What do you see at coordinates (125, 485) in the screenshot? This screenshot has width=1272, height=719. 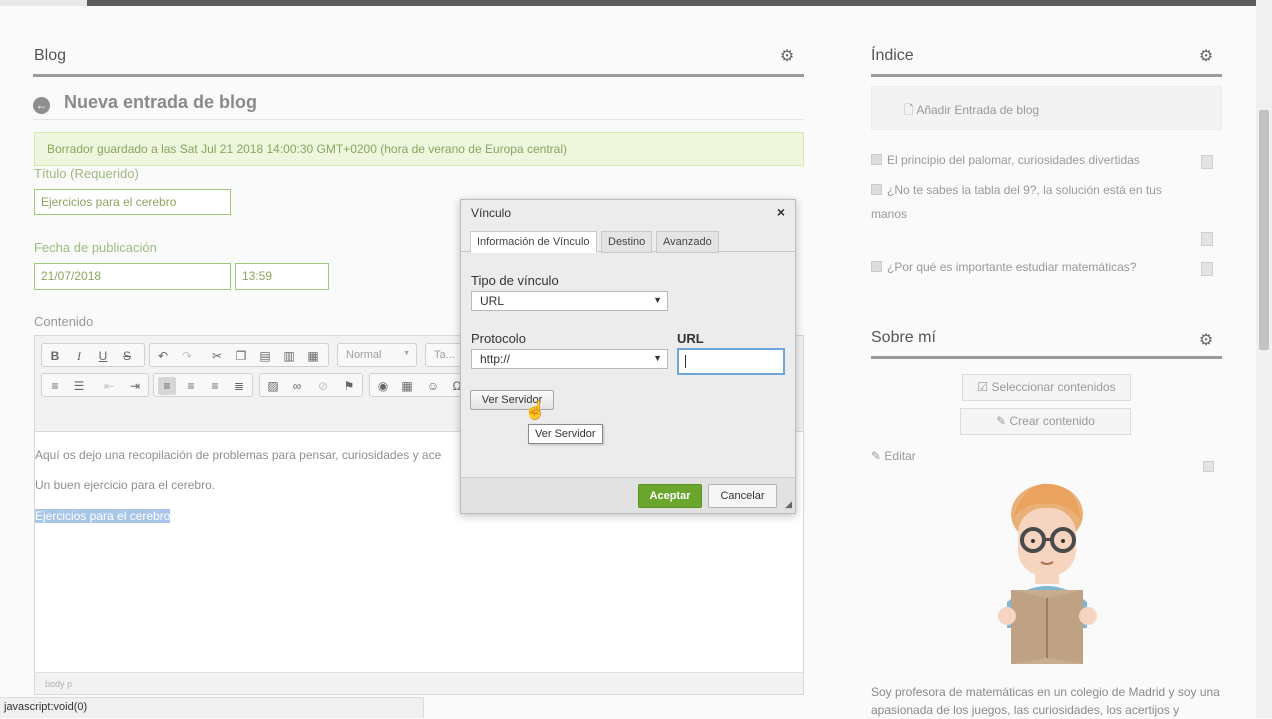 I see `paragraph-2: Un buen ejercicio para el cerebro.` at bounding box center [125, 485].